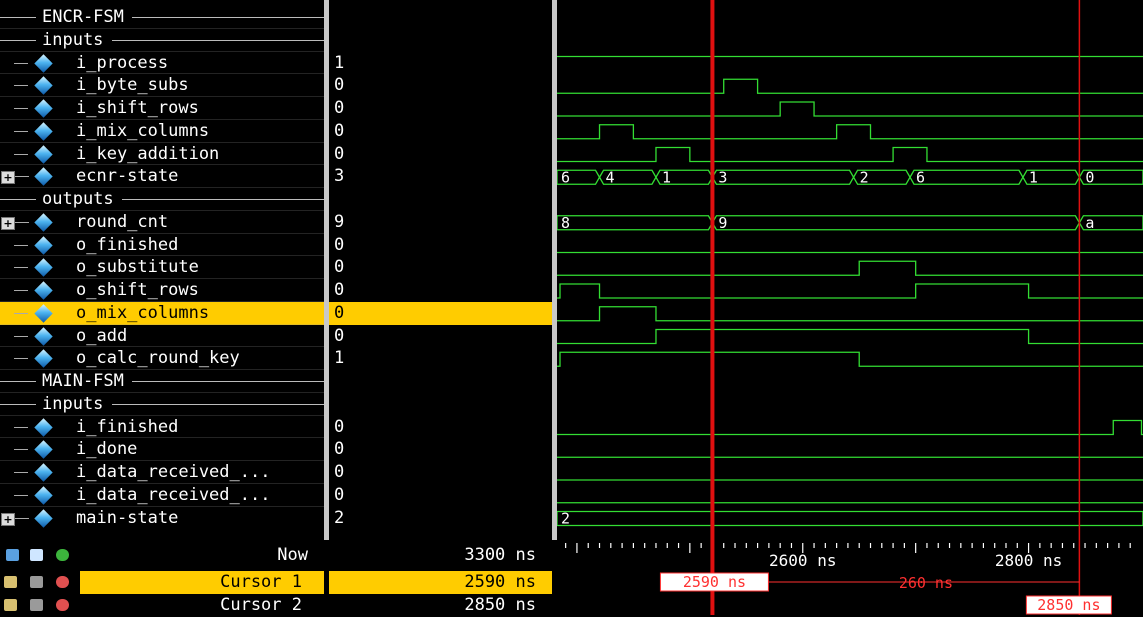 Image resolution: width=1143 pixels, height=617 pixels. What do you see at coordinates (162, 313) in the screenshot?
I see `signal-row: o_mix_columns` at bounding box center [162, 313].